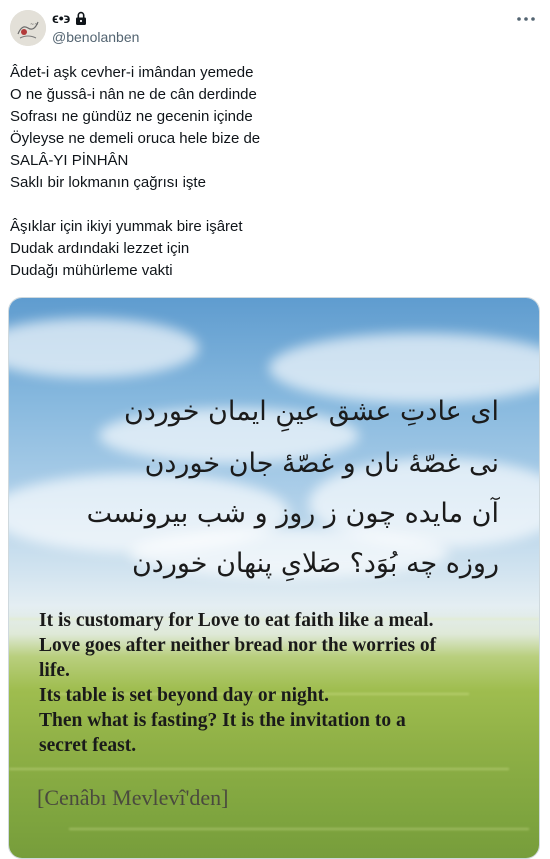  What do you see at coordinates (69, 160) in the screenshot?
I see `tweet-text-line: SALÂ-YI PİNHÂN` at bounding box center [69, 160].